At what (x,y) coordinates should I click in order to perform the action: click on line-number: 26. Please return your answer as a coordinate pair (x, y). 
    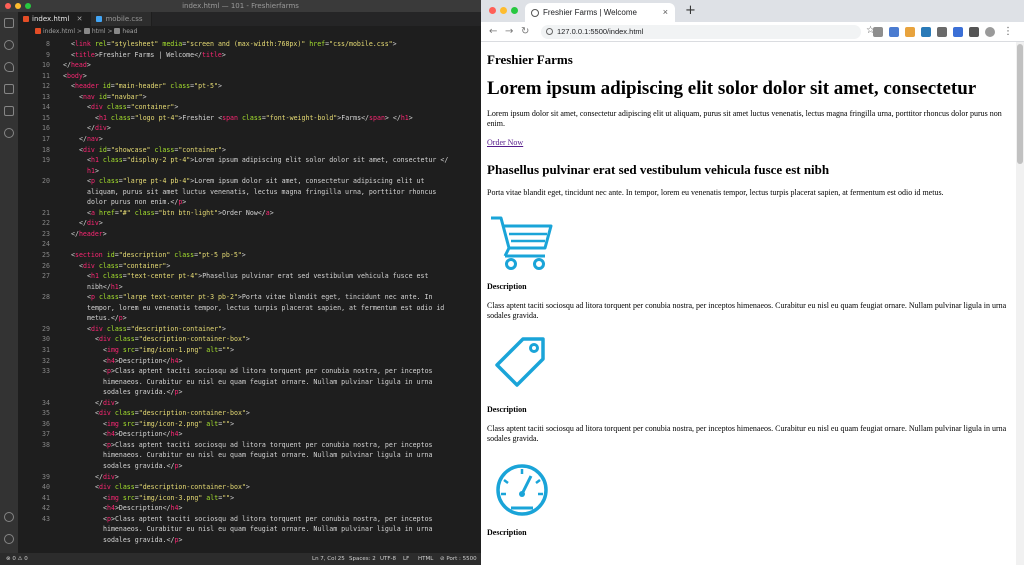
    Looking at the image, I should click on (46, 265).